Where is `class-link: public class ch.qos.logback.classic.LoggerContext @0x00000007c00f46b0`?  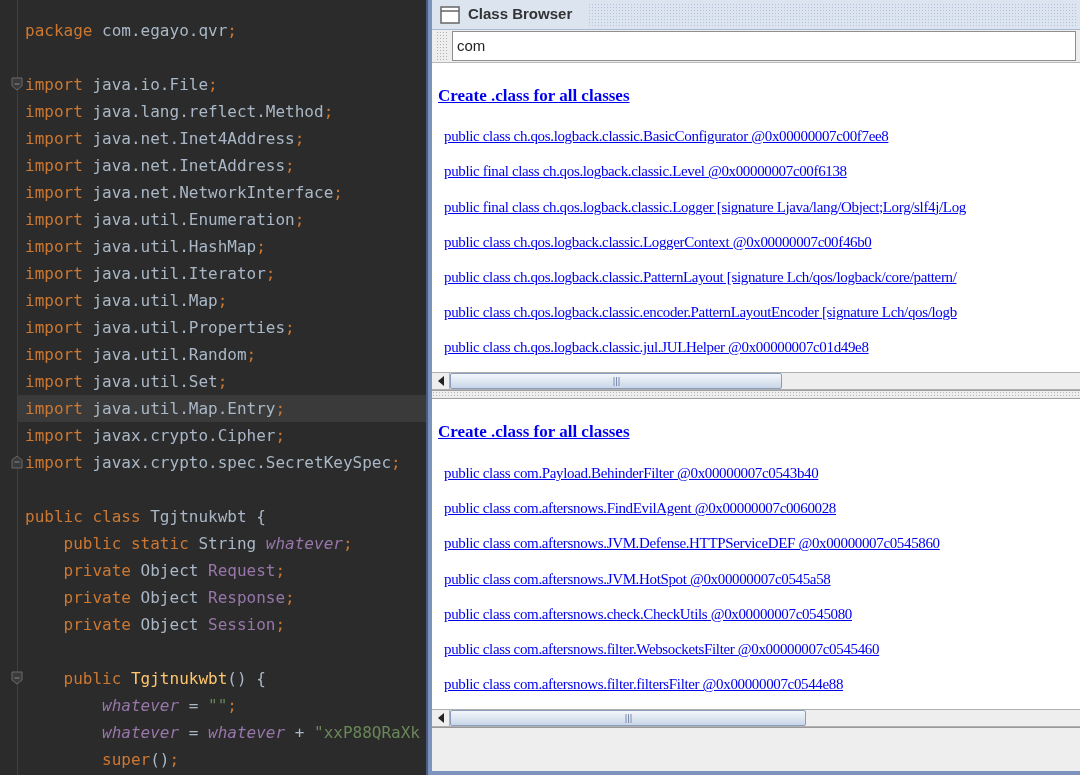 class-link: public class ch.qos.logback.classic.LoggerContext @0x00000007c00f46b0 is located at coordinates (658, 241).